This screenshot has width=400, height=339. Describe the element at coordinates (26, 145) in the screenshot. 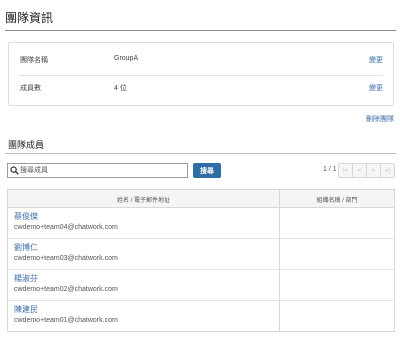

I see `members-section-title: 團隊成員` at that location.